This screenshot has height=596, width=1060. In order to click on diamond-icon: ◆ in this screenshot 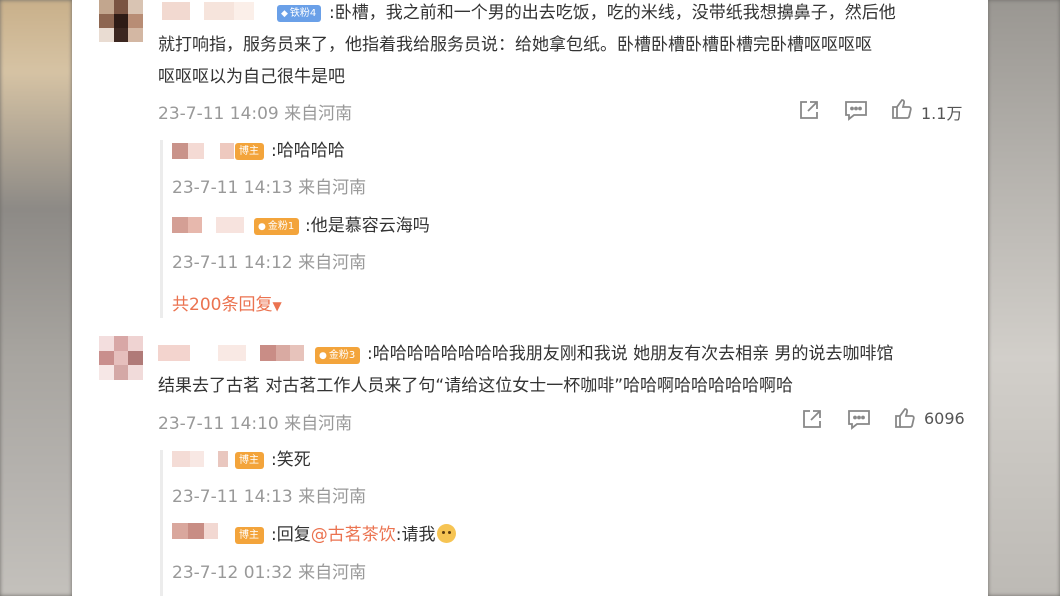, I will do `click(284, 14)`.